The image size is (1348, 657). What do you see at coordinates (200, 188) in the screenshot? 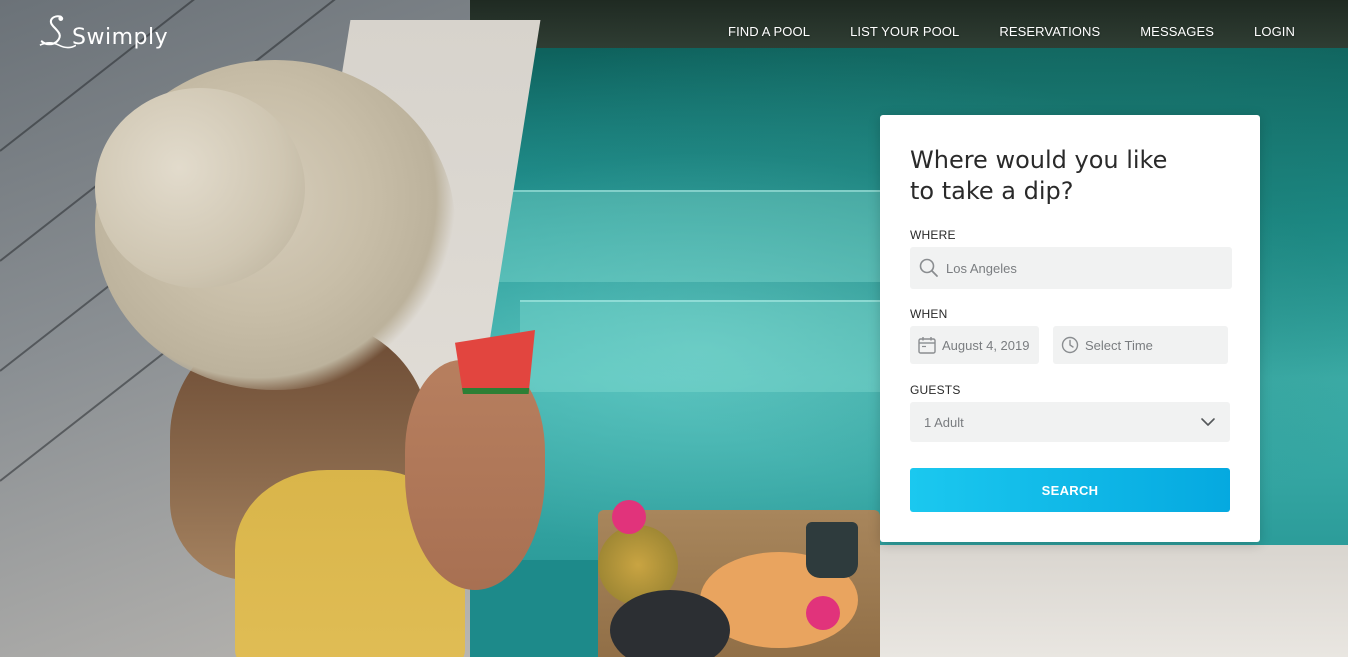
I see `straw-hat-crown-image` at bounding box center [200, 188].